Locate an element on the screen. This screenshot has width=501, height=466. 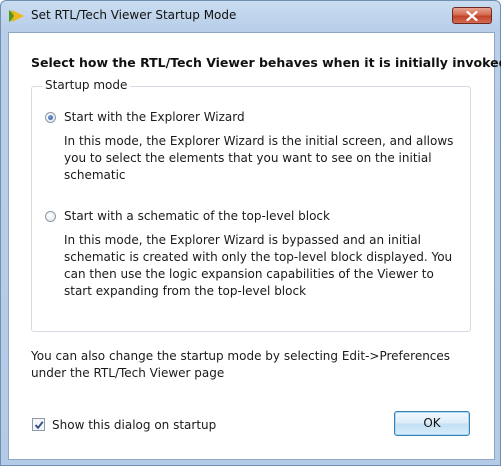
ok-button: OK is located at coordinates (432, 423).